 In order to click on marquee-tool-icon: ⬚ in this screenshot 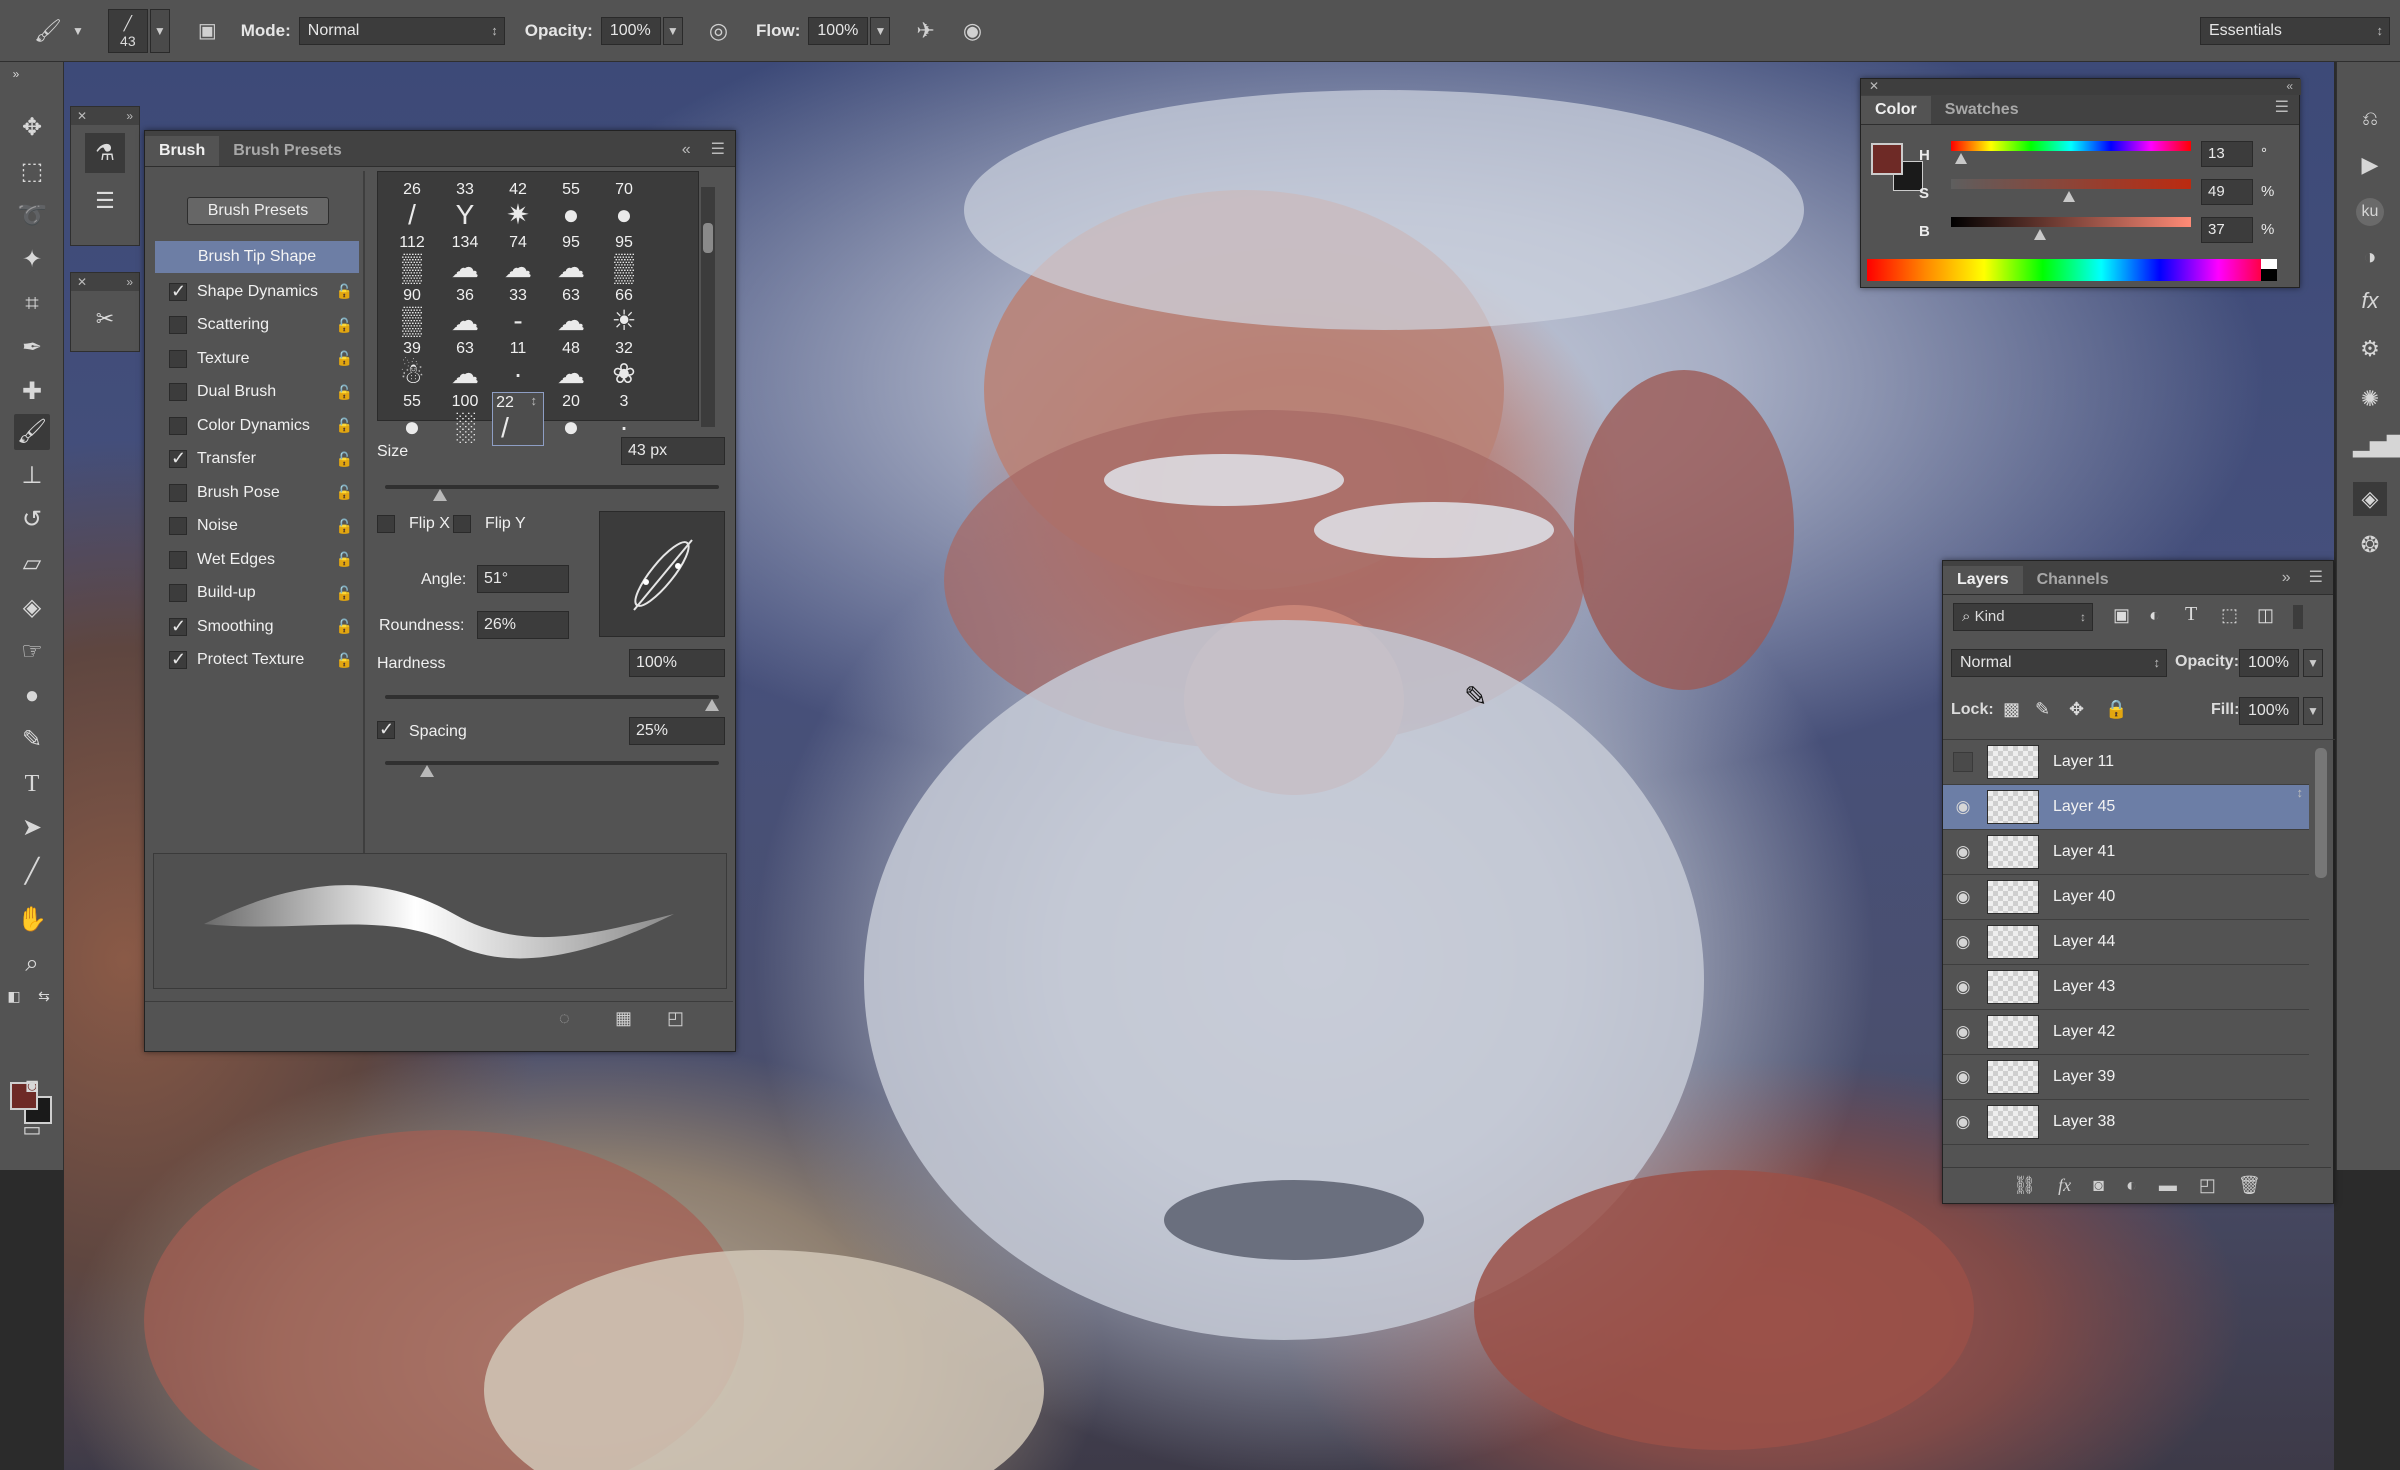, I will do `click(32, 172)`.